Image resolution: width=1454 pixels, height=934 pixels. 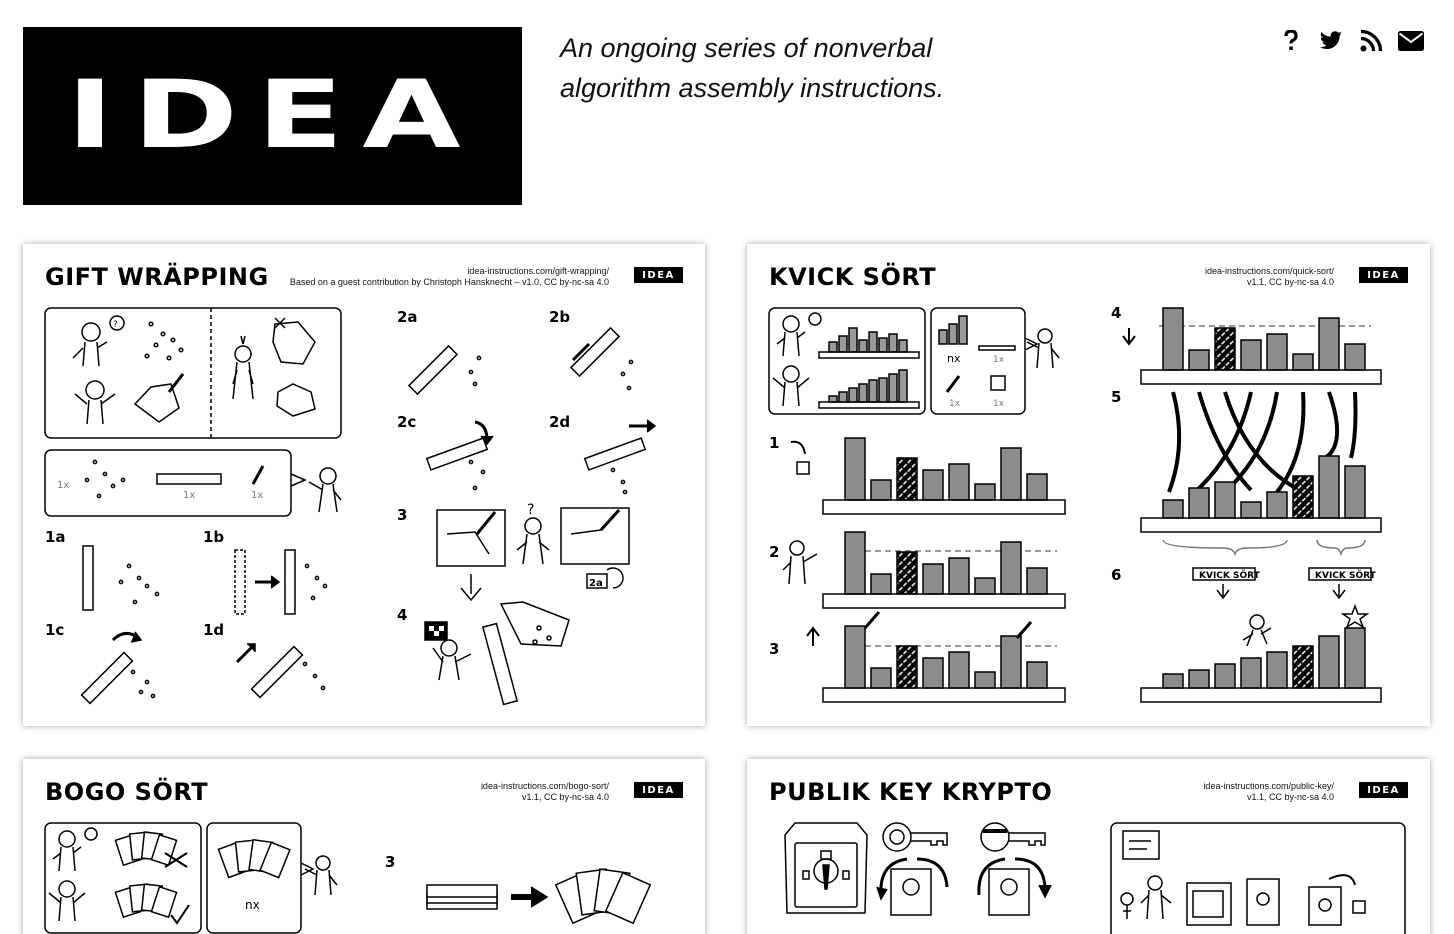 I want to click on question-icon, so click(x=1291, y=41).